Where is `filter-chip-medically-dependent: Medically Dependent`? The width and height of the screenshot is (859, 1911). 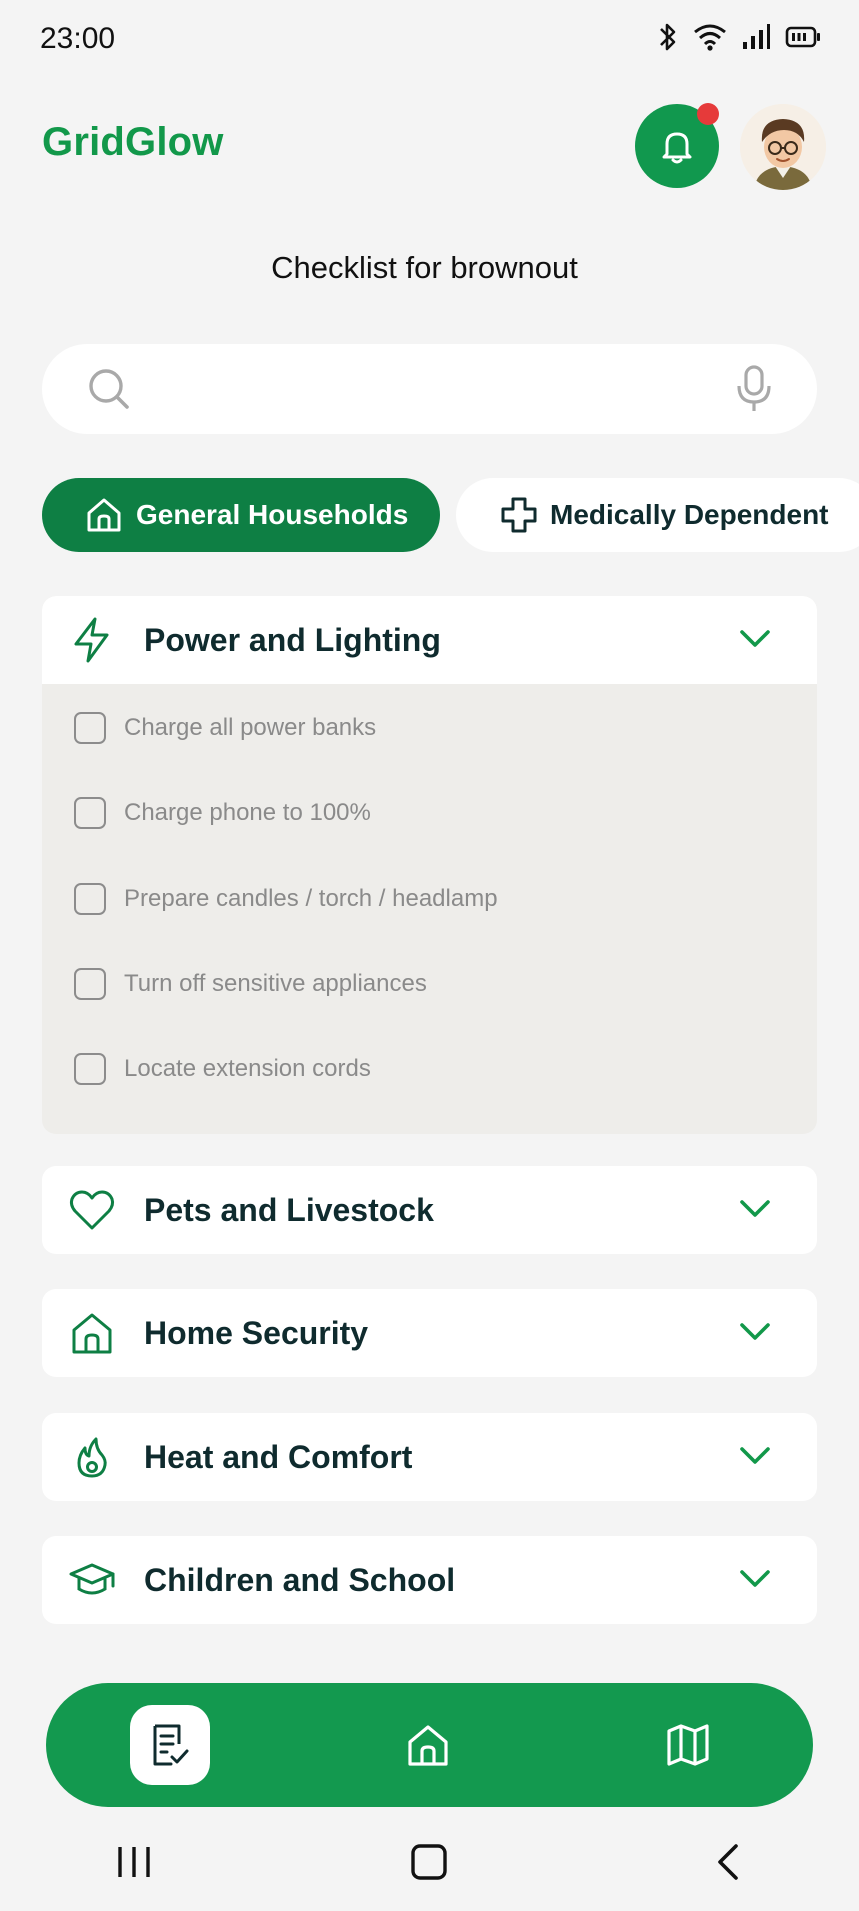
filter-chip-medically-dependent: Medically Dependent is located at coordinates (657, 515).